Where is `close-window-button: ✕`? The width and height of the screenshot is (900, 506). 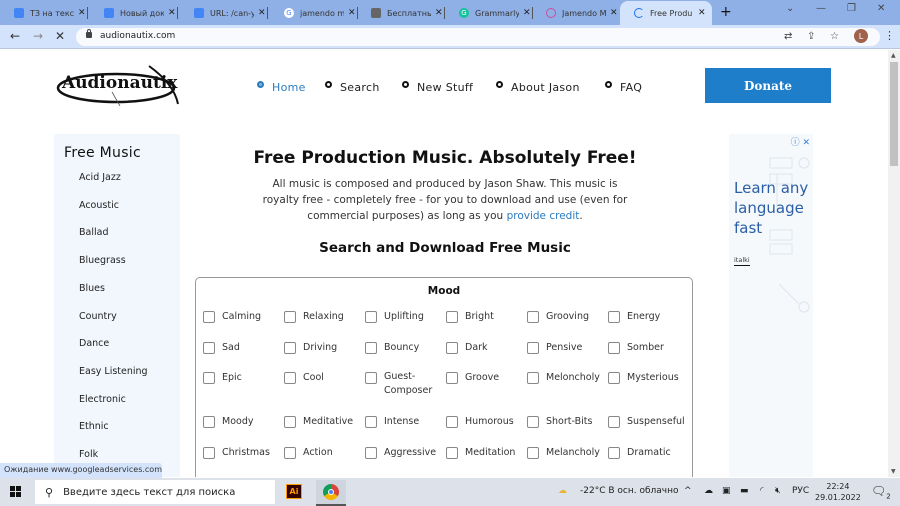 close-window-button: ✕ is located at coordinates (881, 8).